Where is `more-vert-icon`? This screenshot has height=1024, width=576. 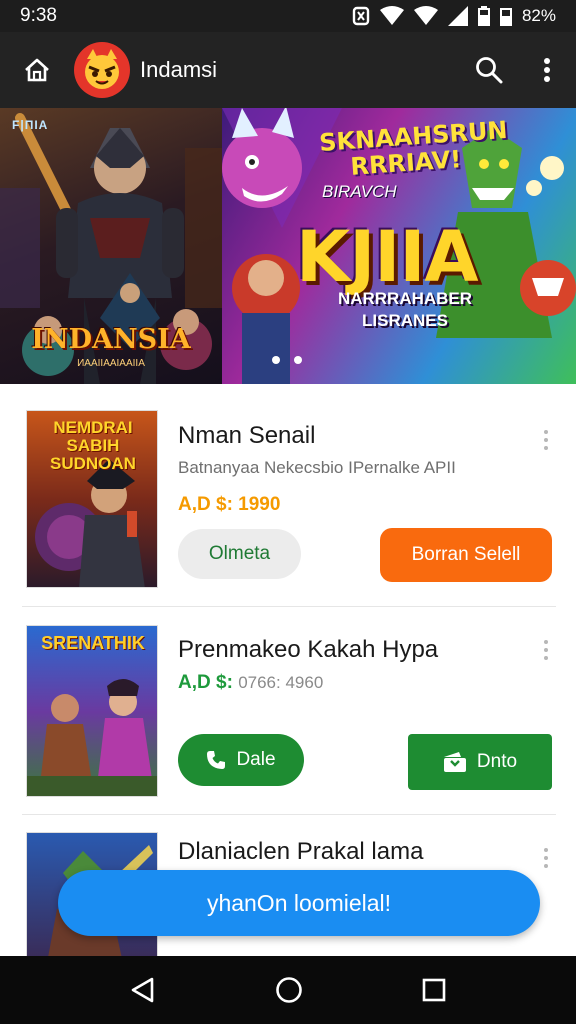 more-vert-icon is located at coordinates (547, 70).